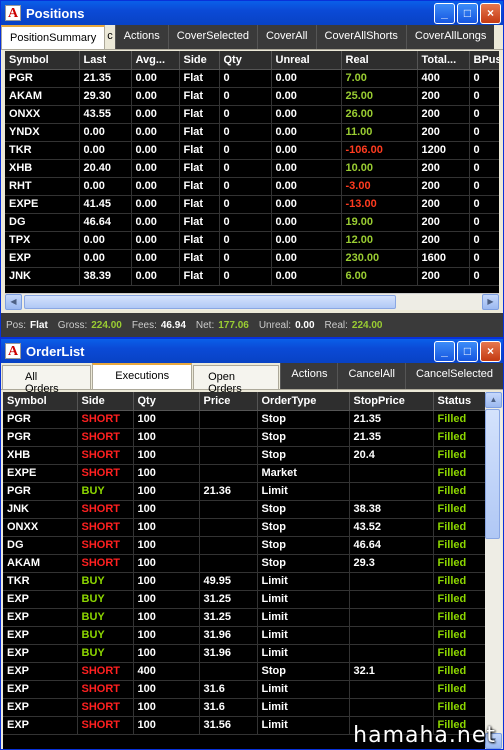 This screenshot has height=750, width=504. What do you see at coordinates (199, 222) in the screenshot?
I see `cell-side: Flat` at bounding box center [199, 222].